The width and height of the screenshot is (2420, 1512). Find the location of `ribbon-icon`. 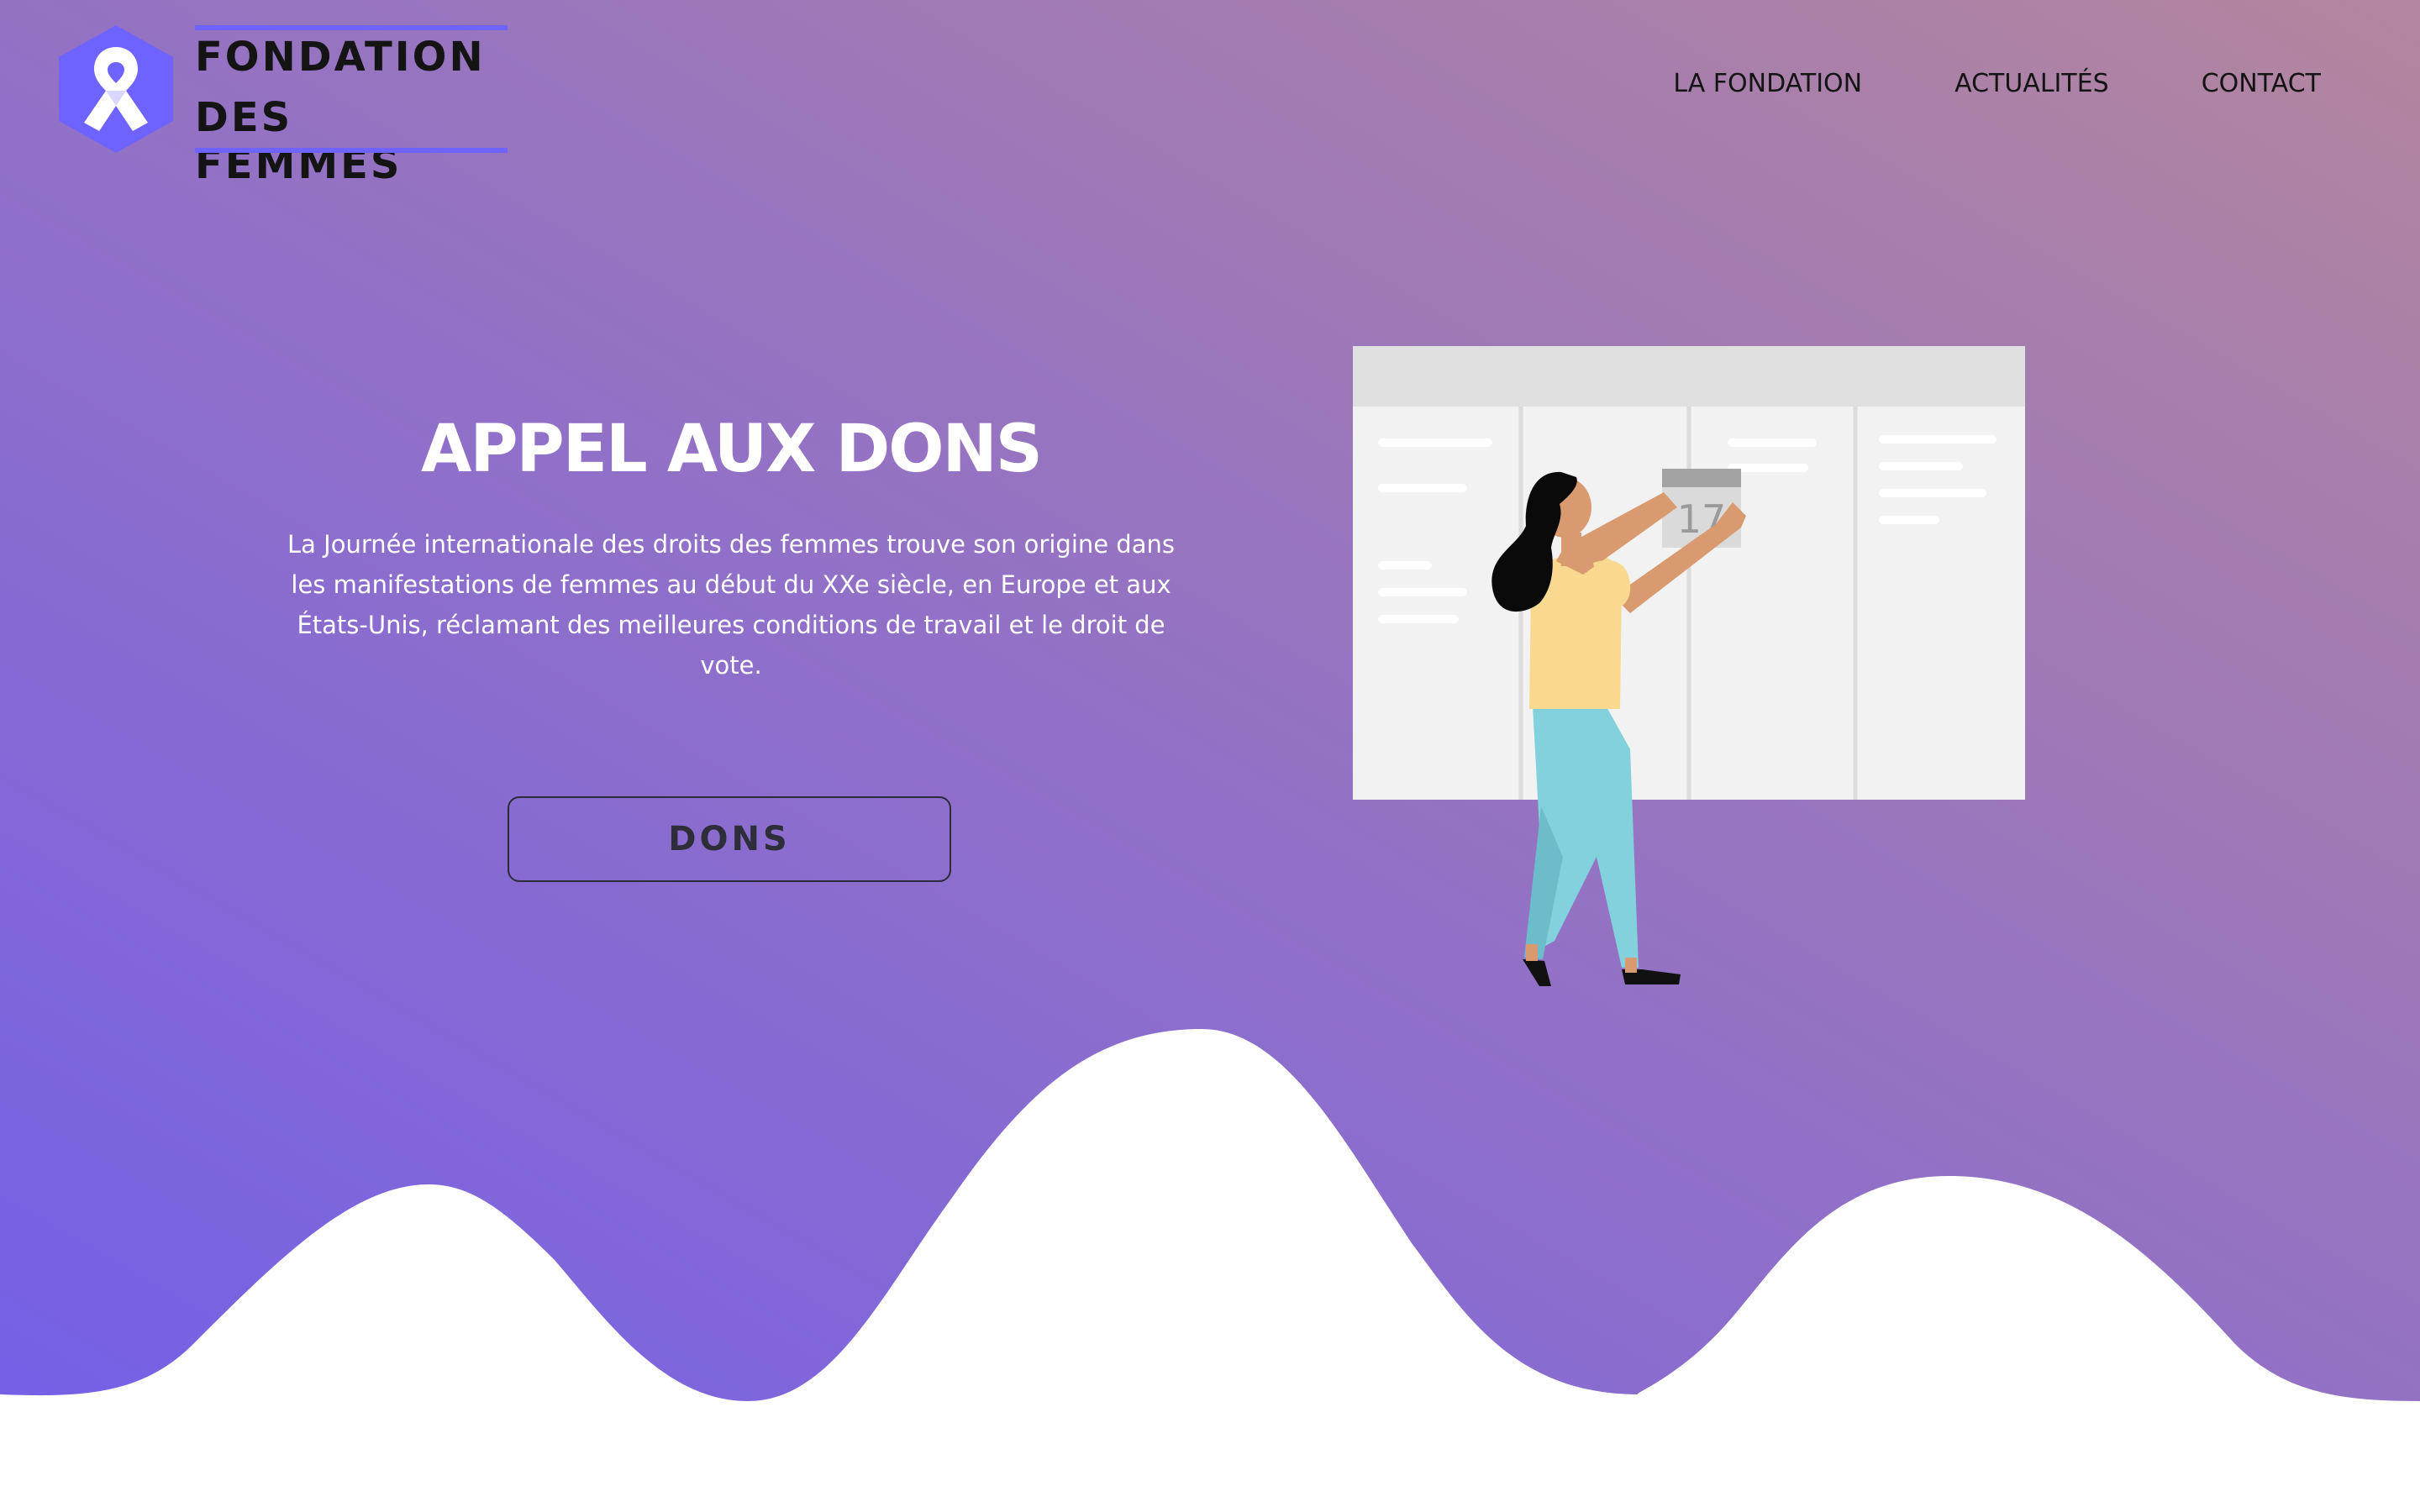

ribbon-icon is located at coordinates (116, 89).